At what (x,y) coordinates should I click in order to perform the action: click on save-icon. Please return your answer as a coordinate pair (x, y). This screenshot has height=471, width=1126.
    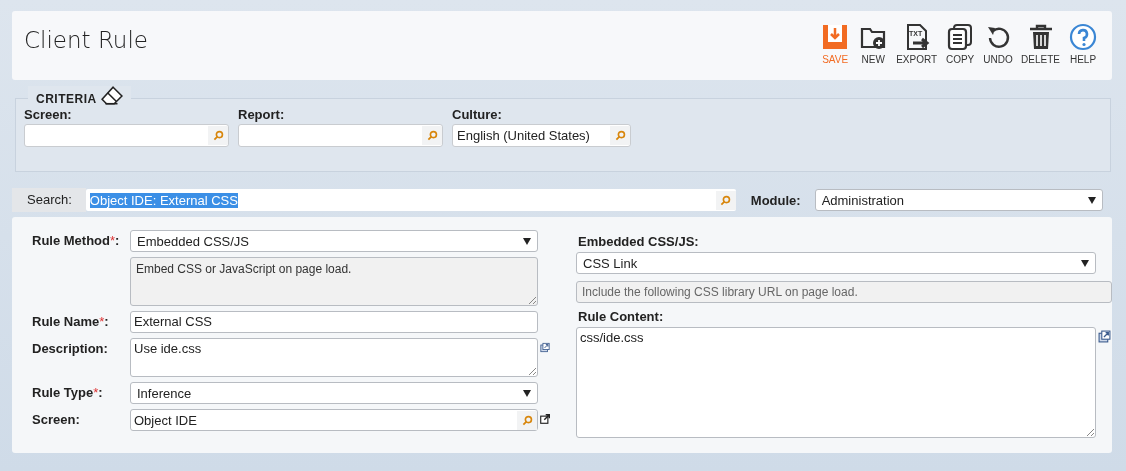
    Looking at the image, I should click on (835, 37).